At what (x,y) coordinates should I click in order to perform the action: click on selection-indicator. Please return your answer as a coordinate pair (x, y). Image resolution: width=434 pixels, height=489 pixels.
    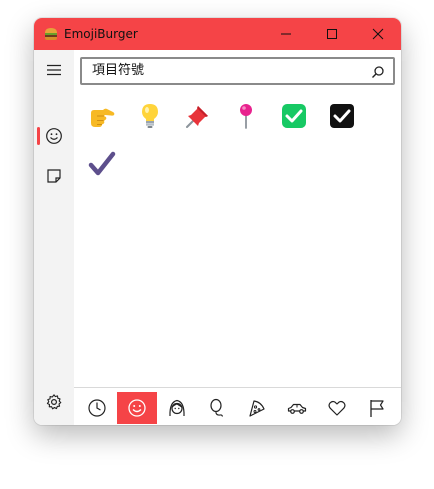
    Looking at the image, I should click on (38, 136).